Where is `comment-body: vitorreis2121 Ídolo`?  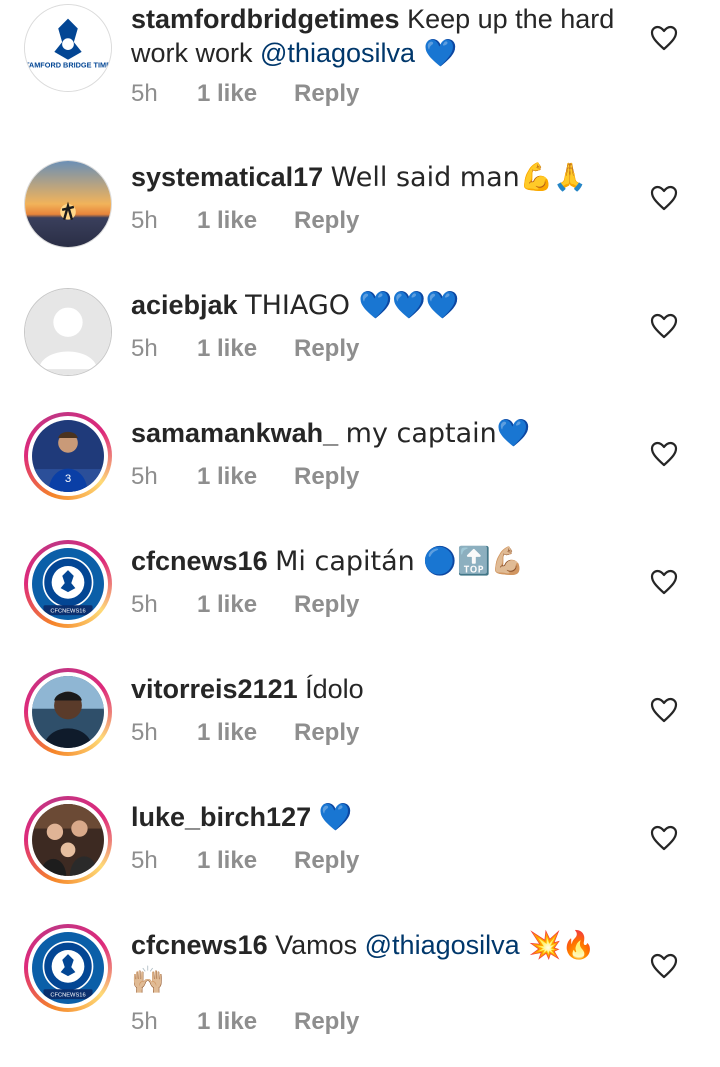
comment-body: vitorreis2121 Ídolo is located at coordinates (376, 689).